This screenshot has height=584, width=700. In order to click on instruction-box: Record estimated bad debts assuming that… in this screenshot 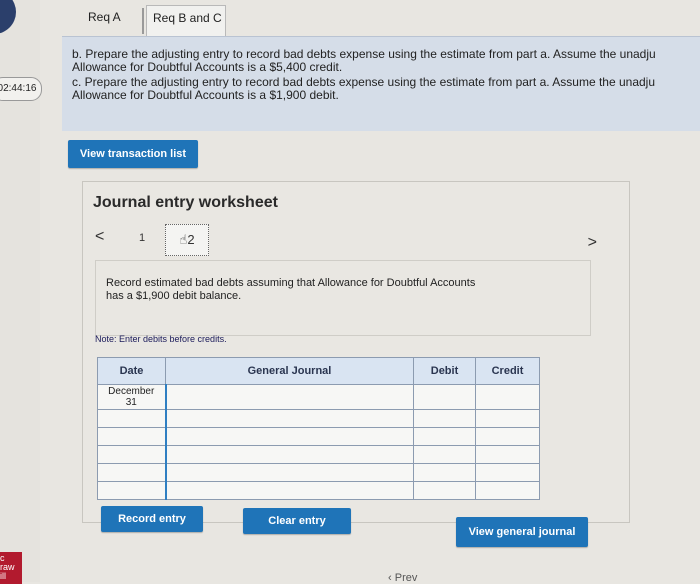, I will do `click(343, 298)`.